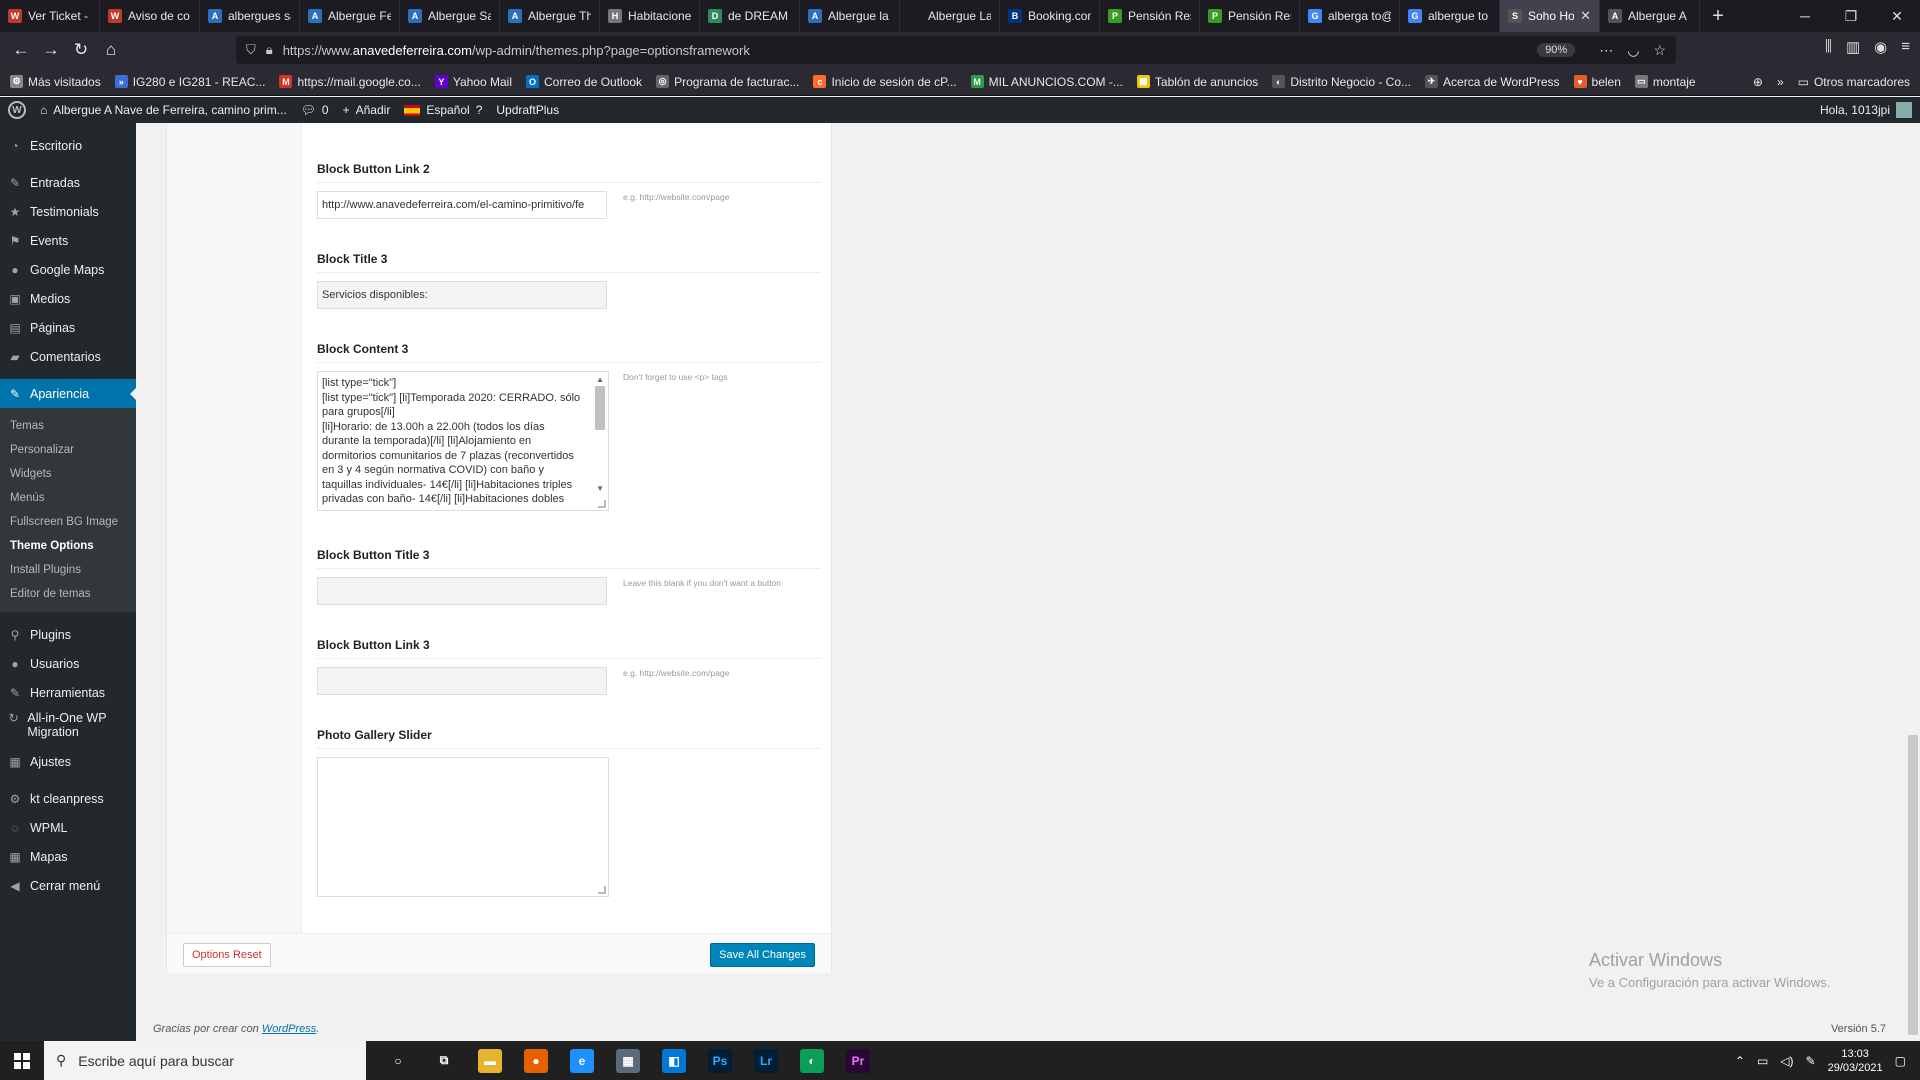  I want to click on home-icon: ⌂, so click(111, 50).